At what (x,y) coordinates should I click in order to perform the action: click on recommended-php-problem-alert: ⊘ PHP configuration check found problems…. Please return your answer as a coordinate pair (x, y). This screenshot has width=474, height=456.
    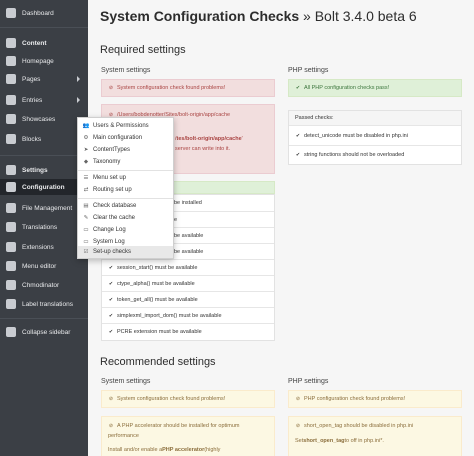
    Looking at the image, I should click on (375, 399).